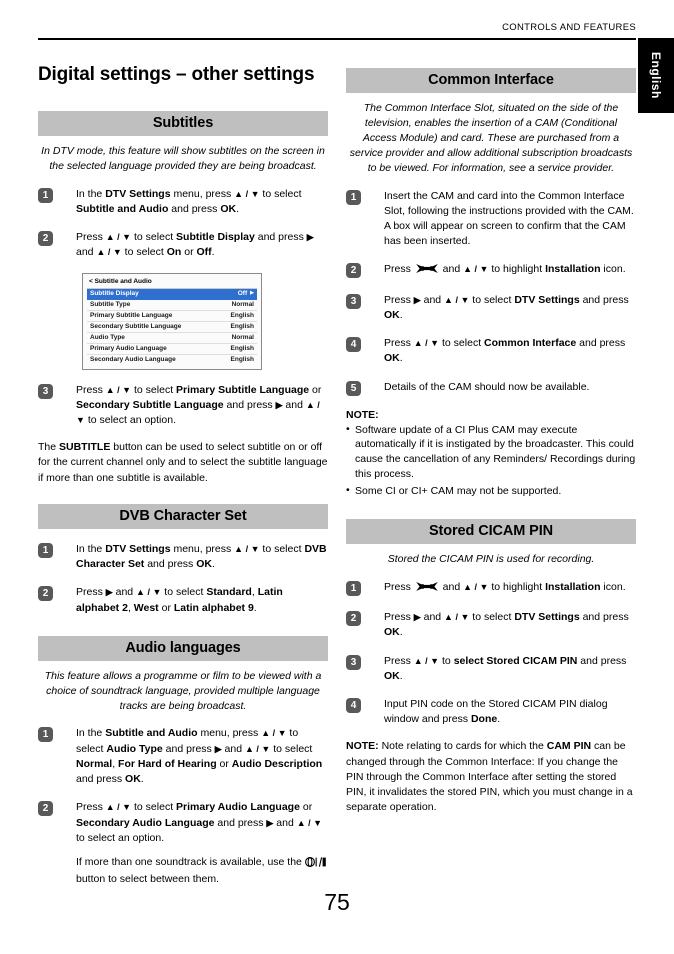 Image resolution: width=674 pixels, height=954 pixels. Describe the element at coordinates (315, 864) in the screenshot. I see `stereo-mono-icon` at that location.